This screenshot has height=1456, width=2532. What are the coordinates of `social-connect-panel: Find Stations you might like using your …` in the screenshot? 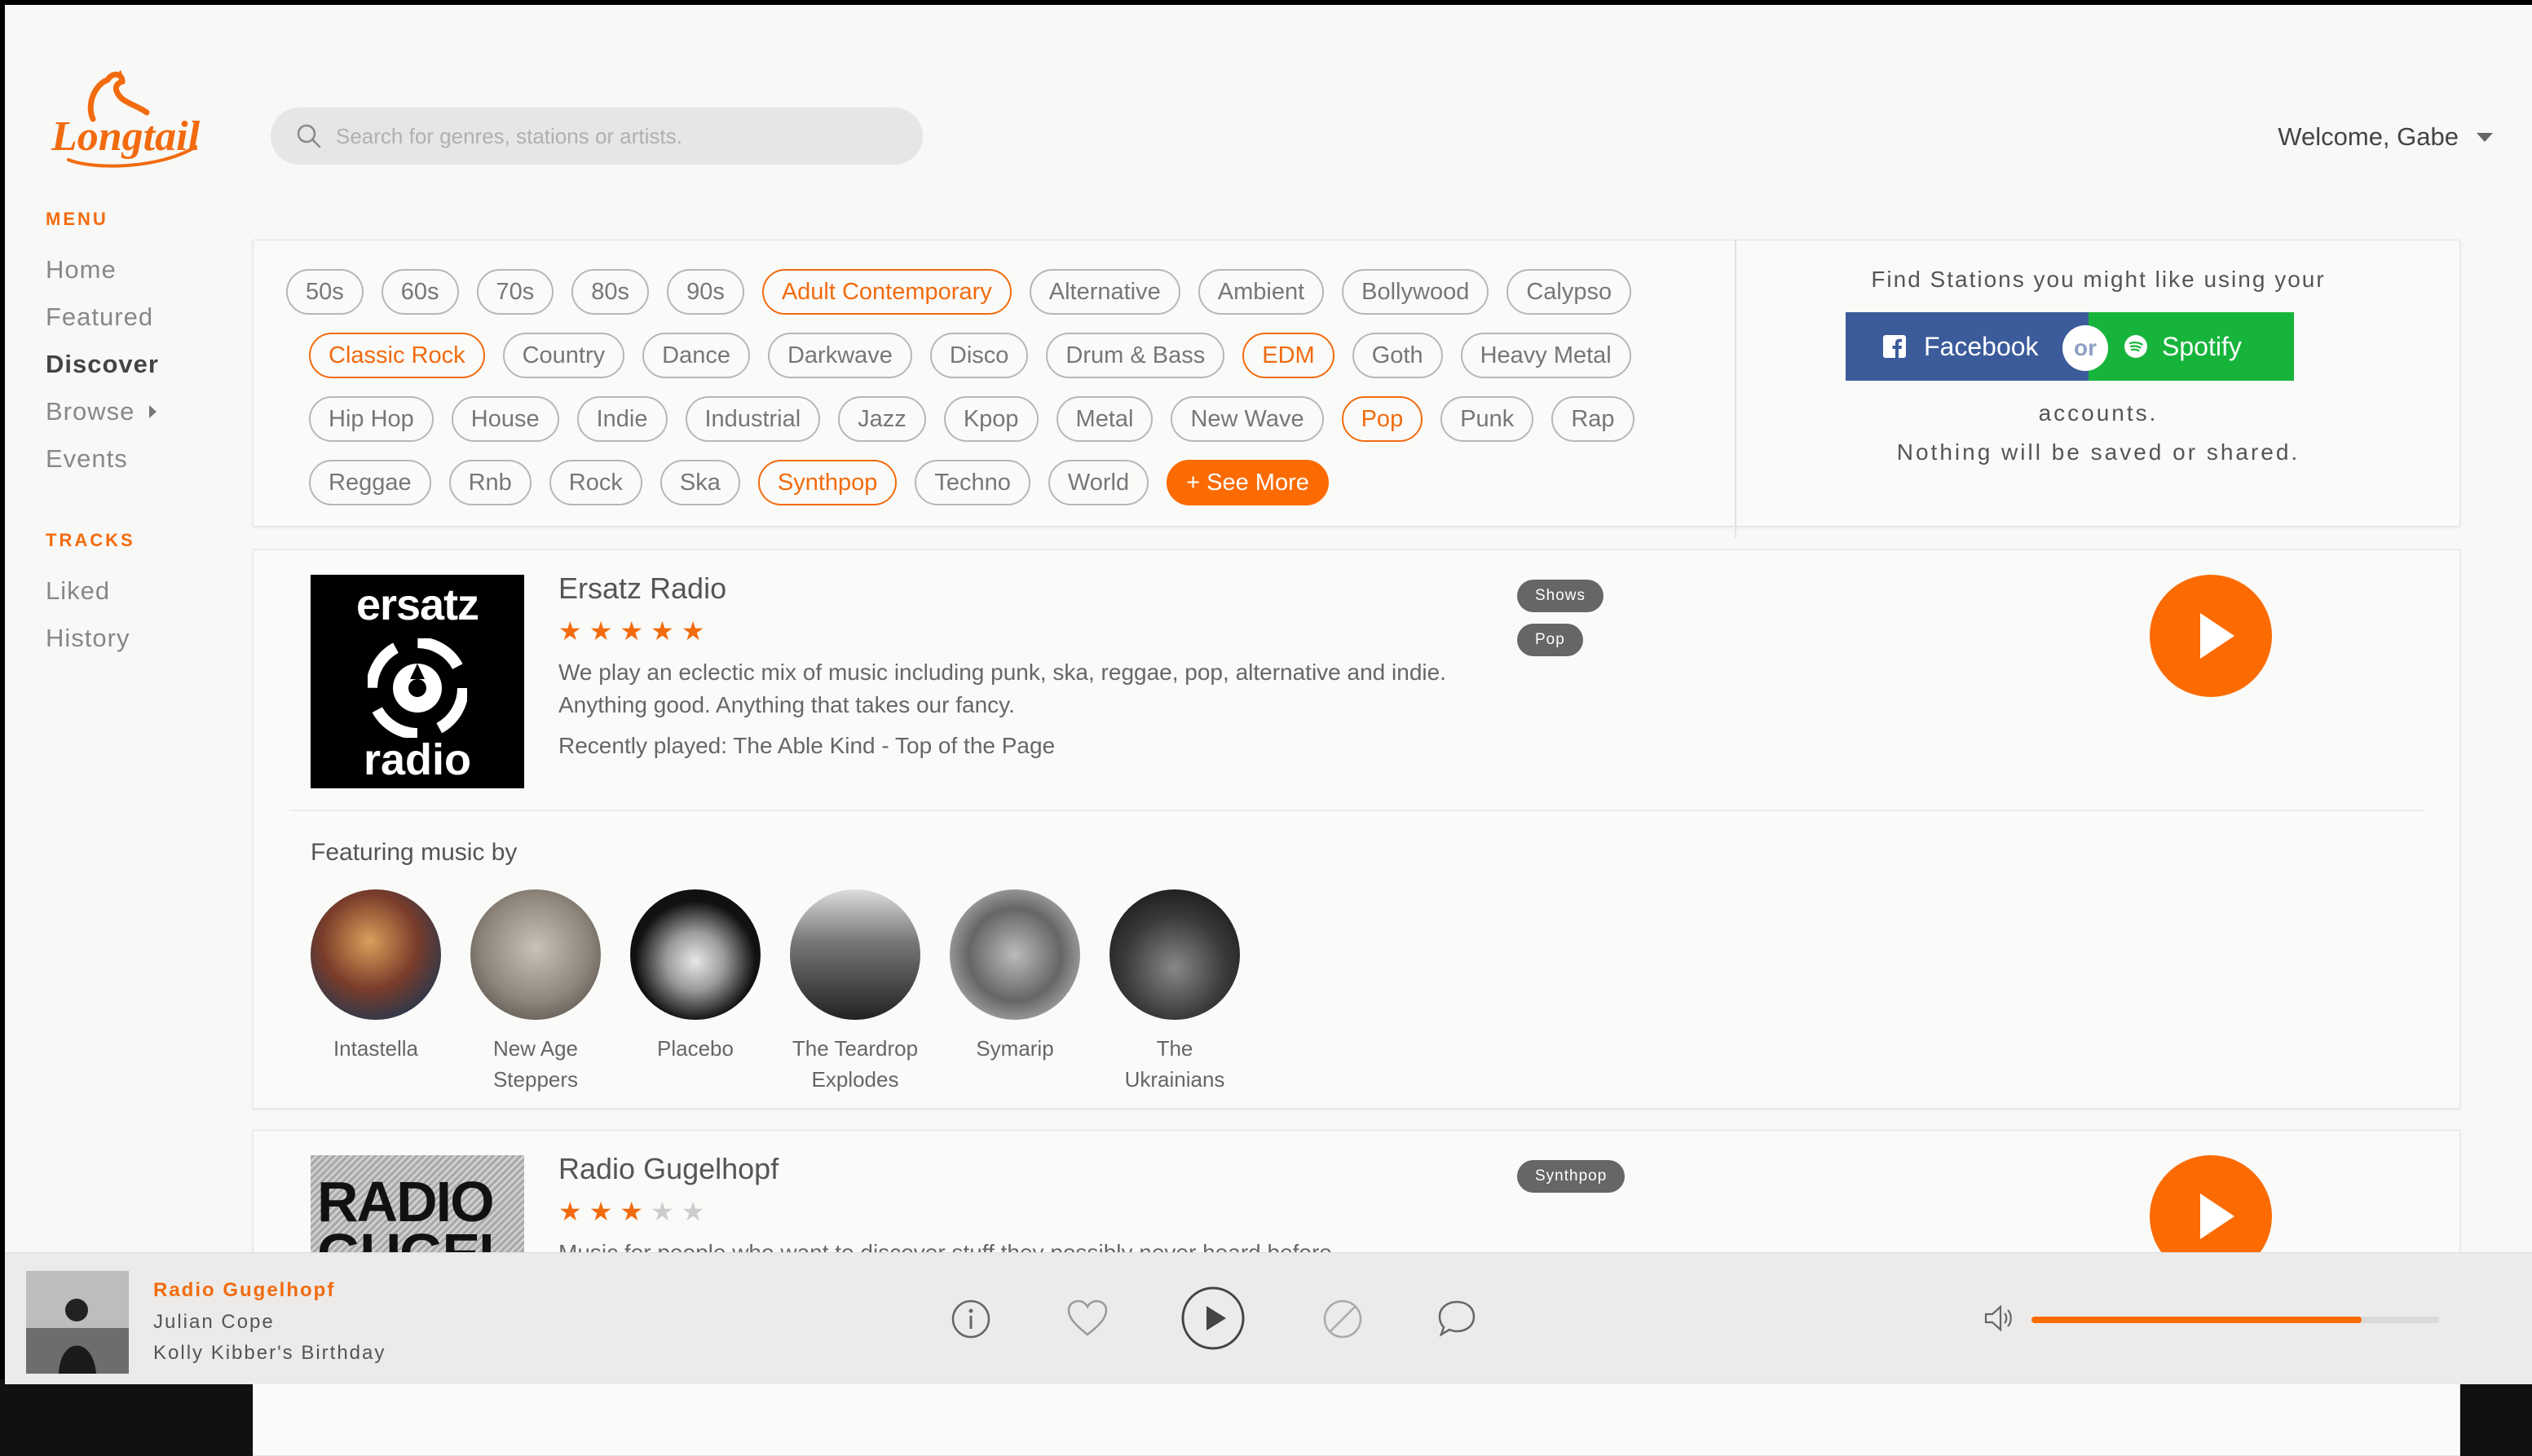 It's located at (2098, 384).